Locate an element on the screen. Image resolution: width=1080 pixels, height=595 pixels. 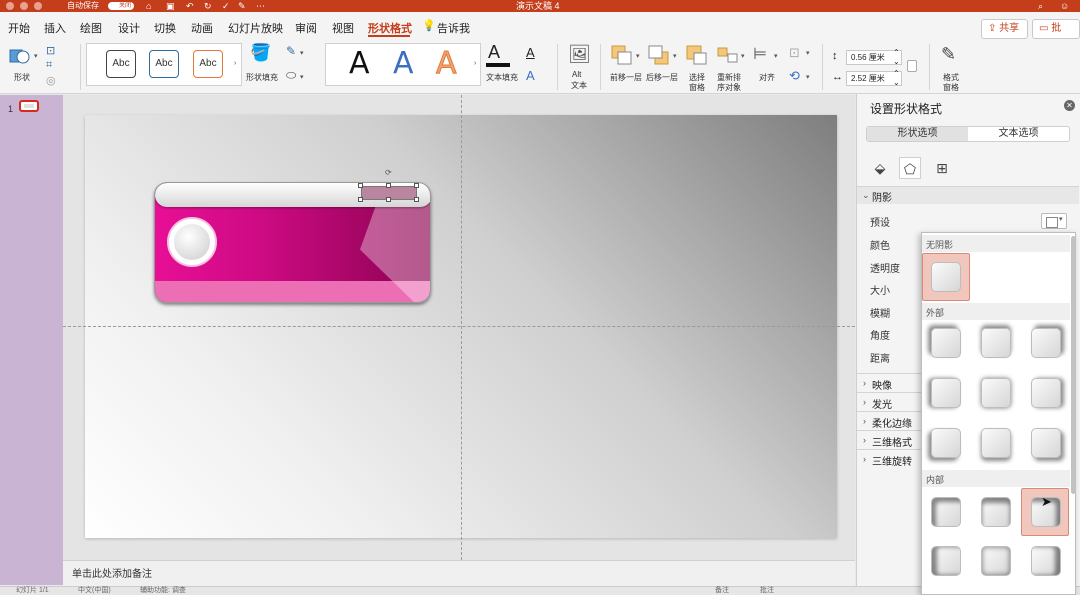
bring-forward-icon is located at coordinates (622, 55).